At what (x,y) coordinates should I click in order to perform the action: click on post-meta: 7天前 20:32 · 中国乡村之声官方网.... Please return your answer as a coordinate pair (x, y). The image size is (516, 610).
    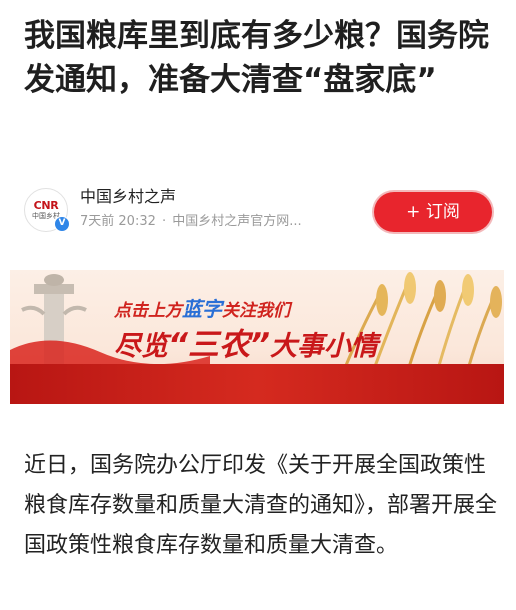
    Looking at the image, I should click on (220, 222).